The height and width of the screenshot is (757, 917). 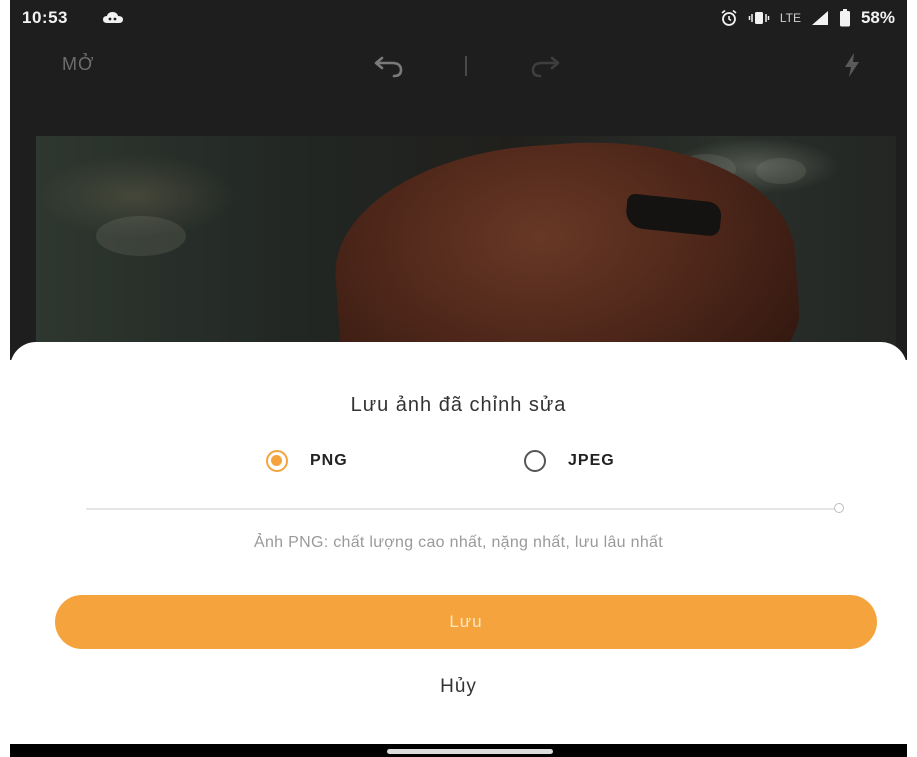 What do you see at coordinates (466, 66) in the screenshot?
I see `toolbar-divider` at bounding box center [466, 66].